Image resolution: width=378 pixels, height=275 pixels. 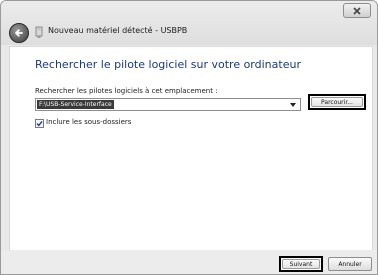 What do you see at coordinates (39, 32) in the screenshot?
I see `device-icon` at bounding box center [39, 32].